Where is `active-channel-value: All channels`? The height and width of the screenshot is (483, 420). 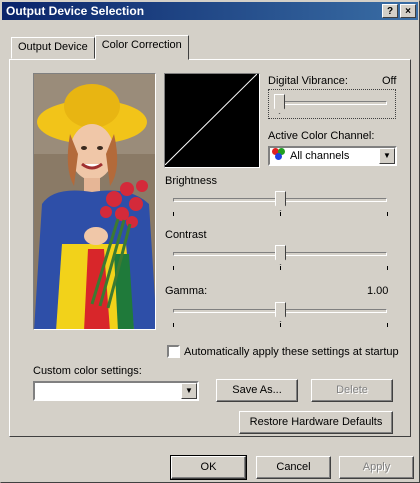 active-channel-value: All channels is located at coordinates (320, 156).